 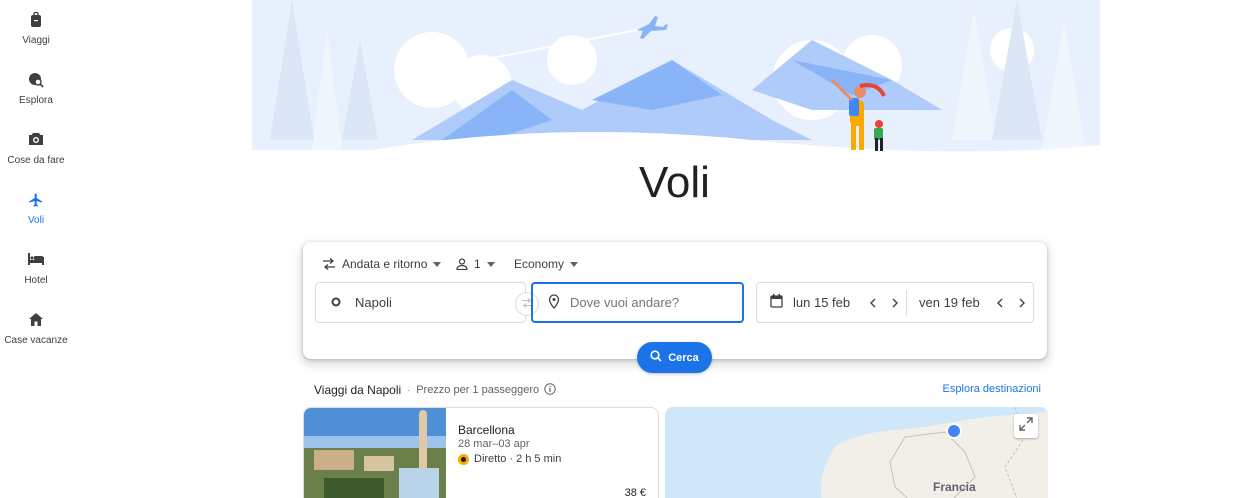 What do you see at coordinates (992, 389) in the screenshot?
I see `explore-destinations-link: Esplora destinazioni` at bounding box center [992, 389].